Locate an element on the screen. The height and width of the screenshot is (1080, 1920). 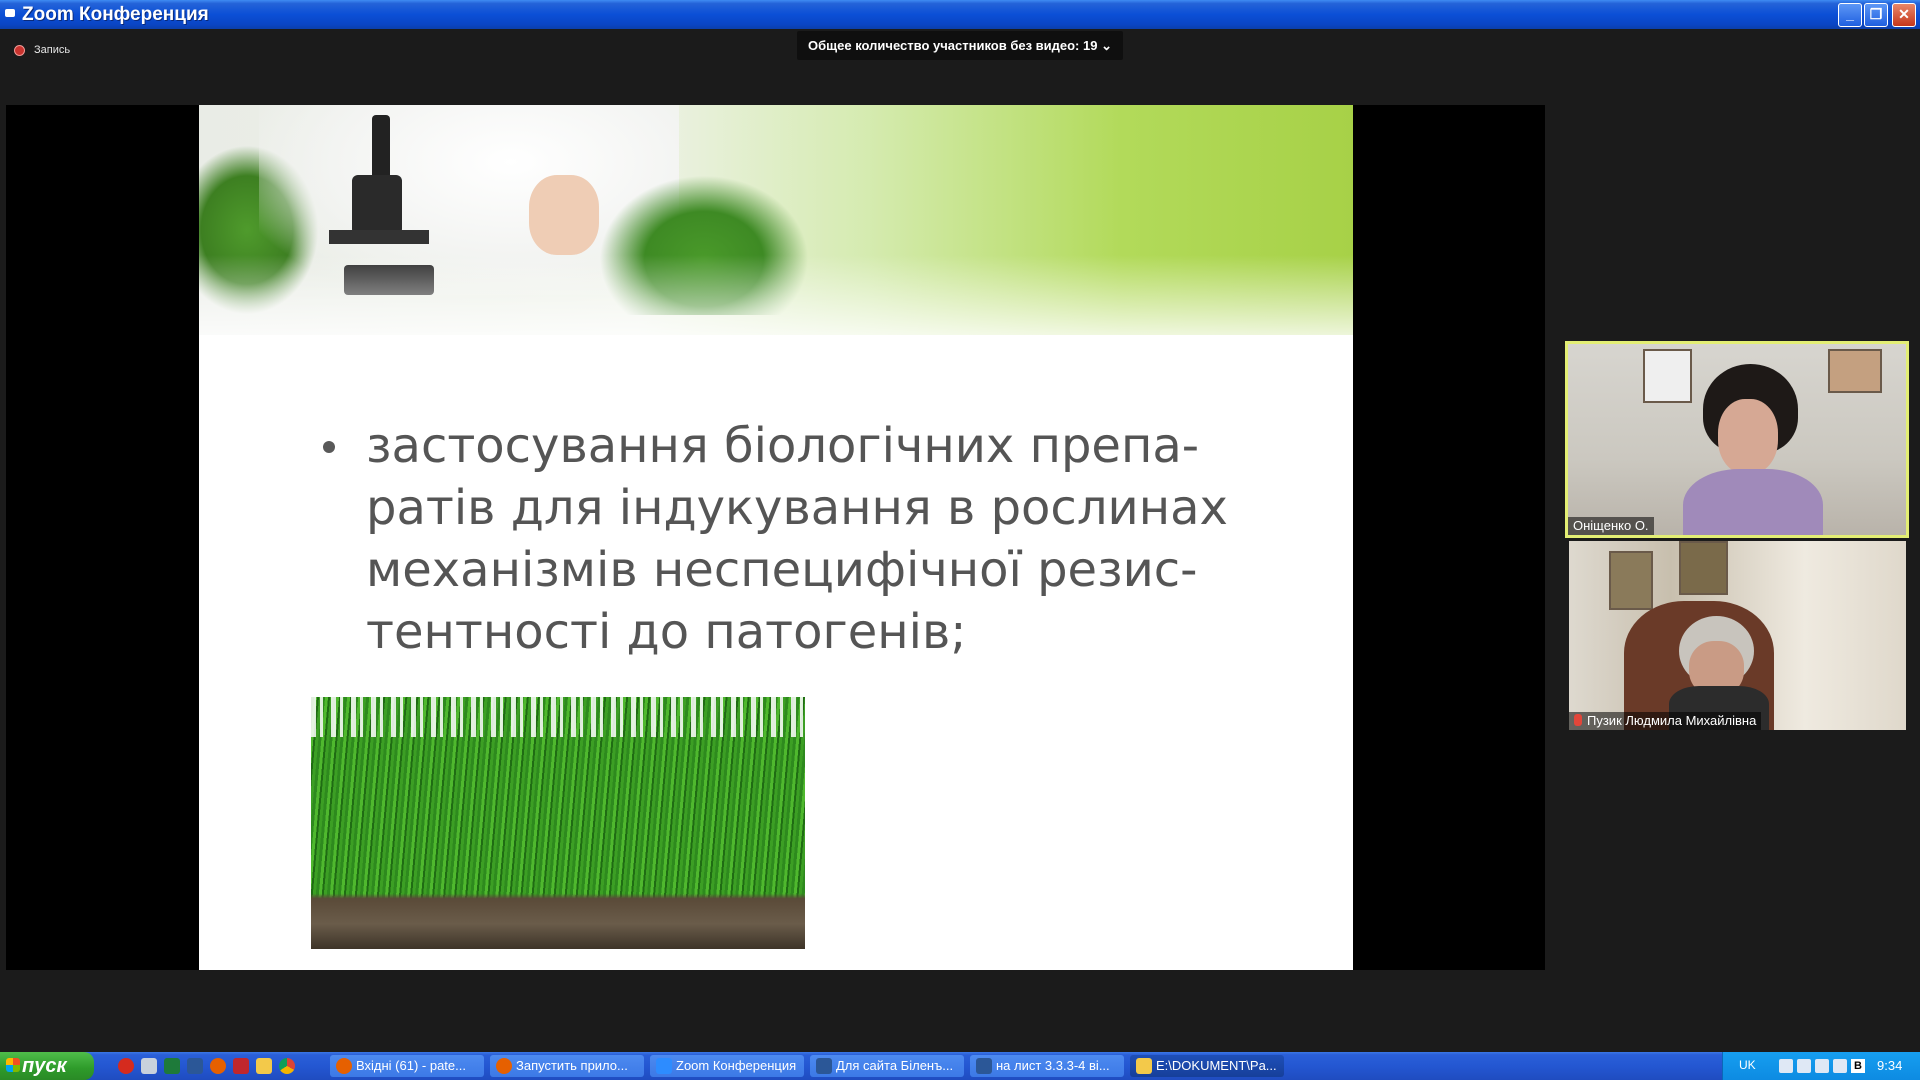
recording-label: Запись is located at coordinates (52, 50).